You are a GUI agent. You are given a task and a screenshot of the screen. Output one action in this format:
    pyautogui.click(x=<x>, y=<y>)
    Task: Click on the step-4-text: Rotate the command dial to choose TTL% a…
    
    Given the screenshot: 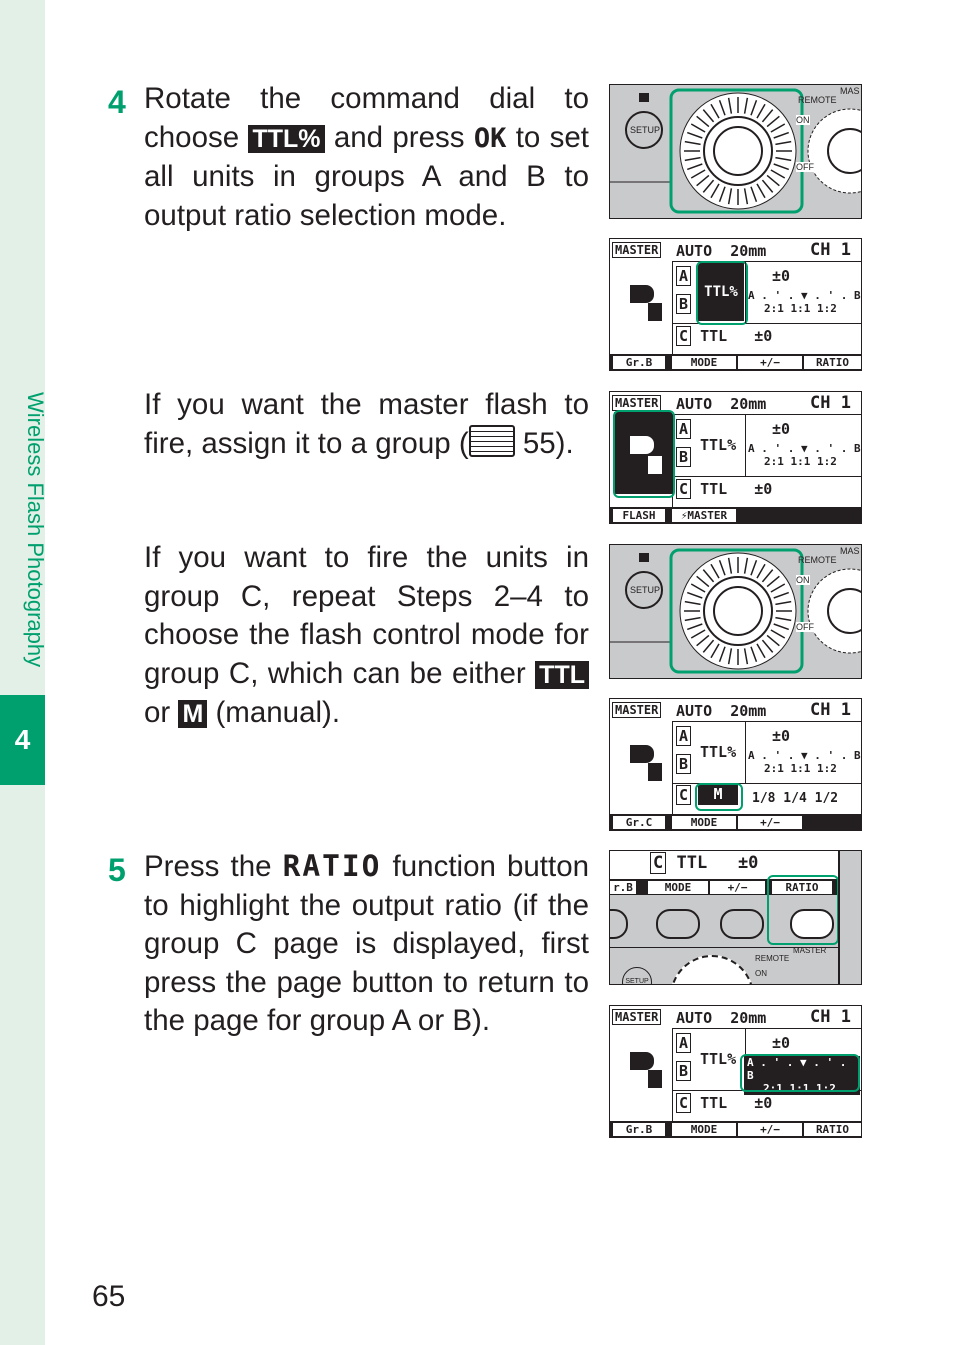 What is the action you would take?
    pyautogui.click(x=366, y=157)
    